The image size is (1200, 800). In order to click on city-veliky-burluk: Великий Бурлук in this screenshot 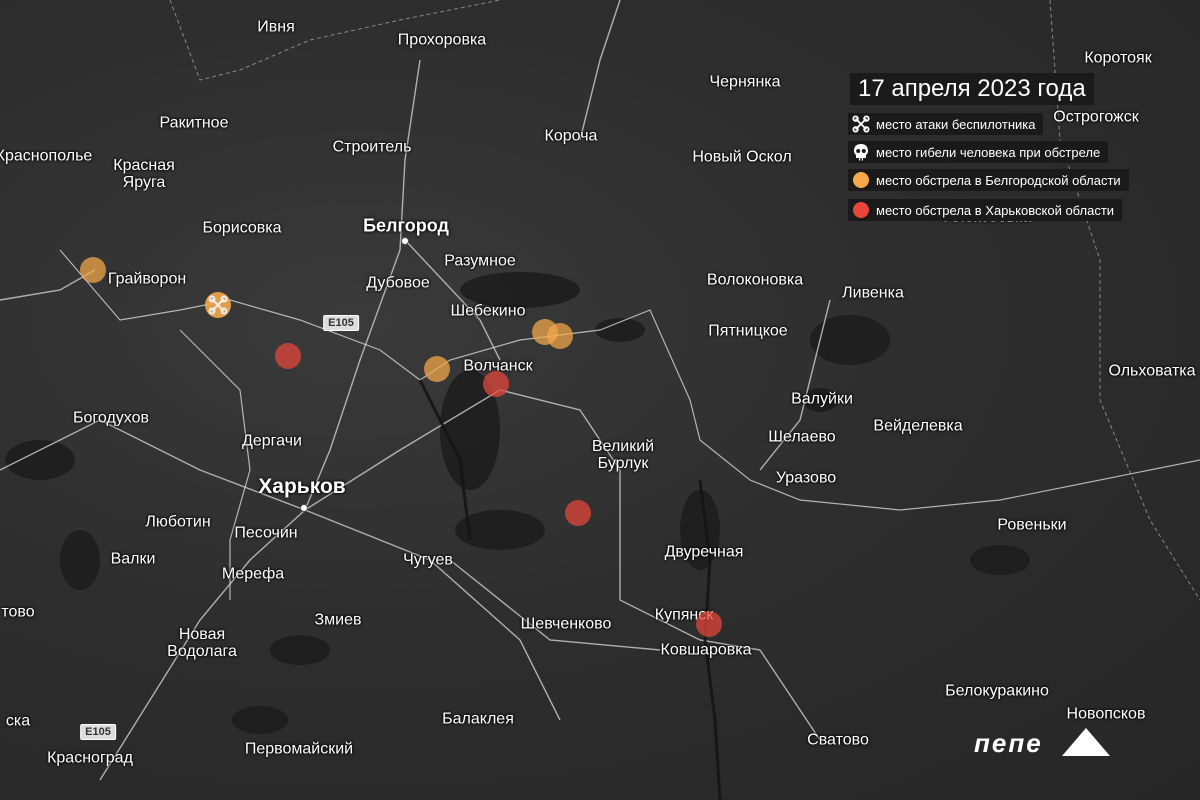, I will do `click(623, 455)`.